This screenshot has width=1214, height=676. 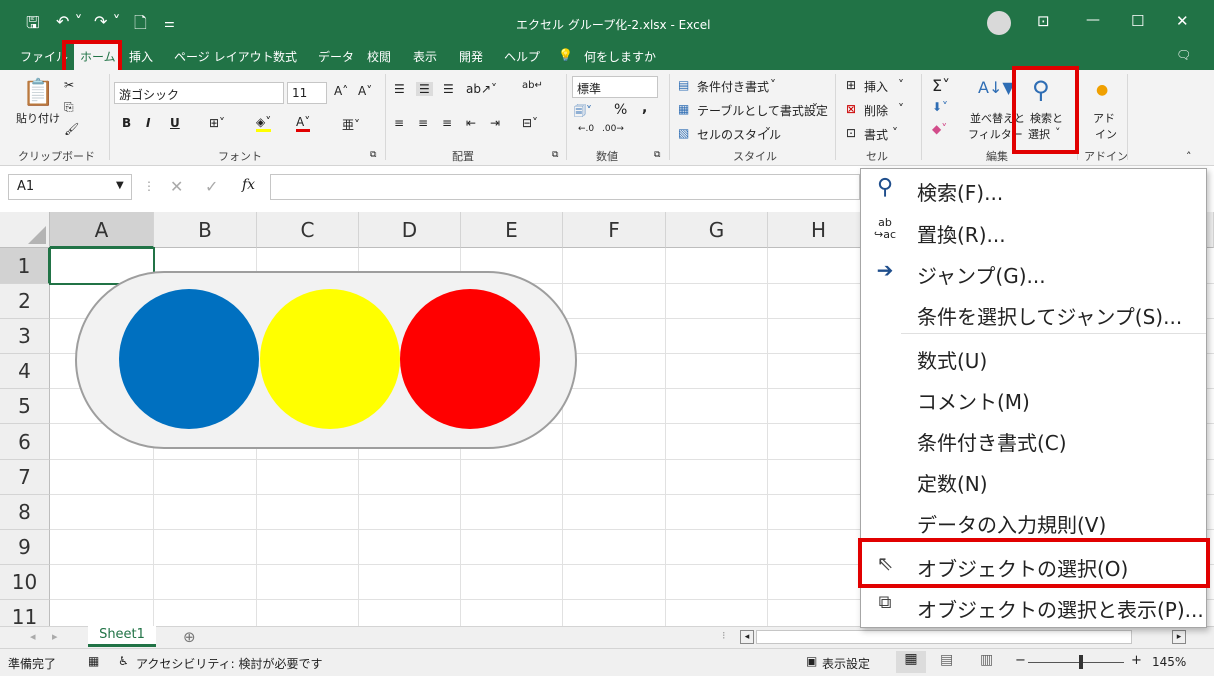 What do you see at coordinates (1182, 21) in the screenshot?
I see `close-button: ✕` at bounding box center [1182, 21].